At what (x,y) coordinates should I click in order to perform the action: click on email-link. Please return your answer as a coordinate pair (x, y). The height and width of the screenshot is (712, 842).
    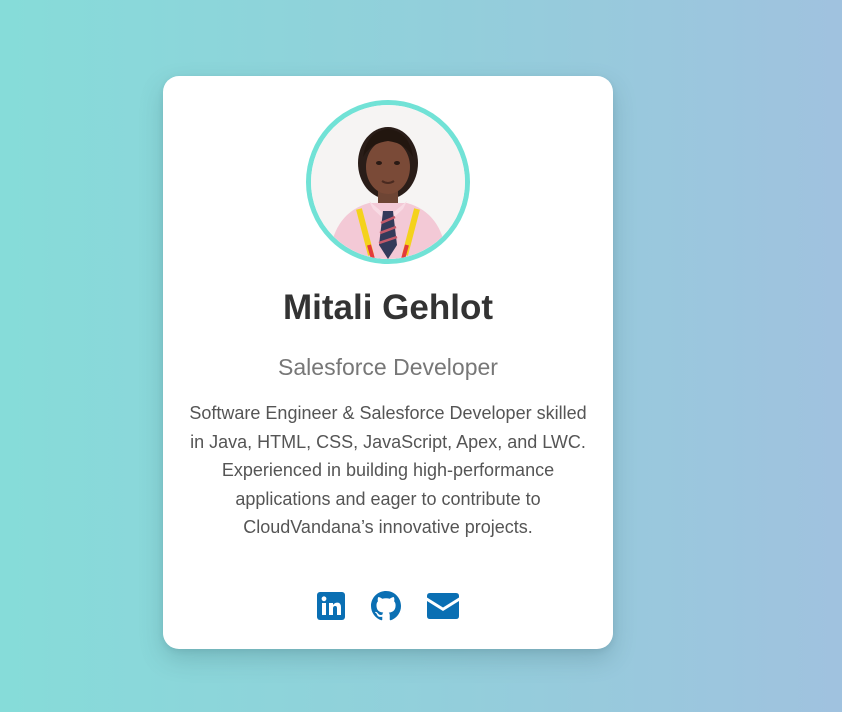
    Looking at the image, I should click on (443, 606).